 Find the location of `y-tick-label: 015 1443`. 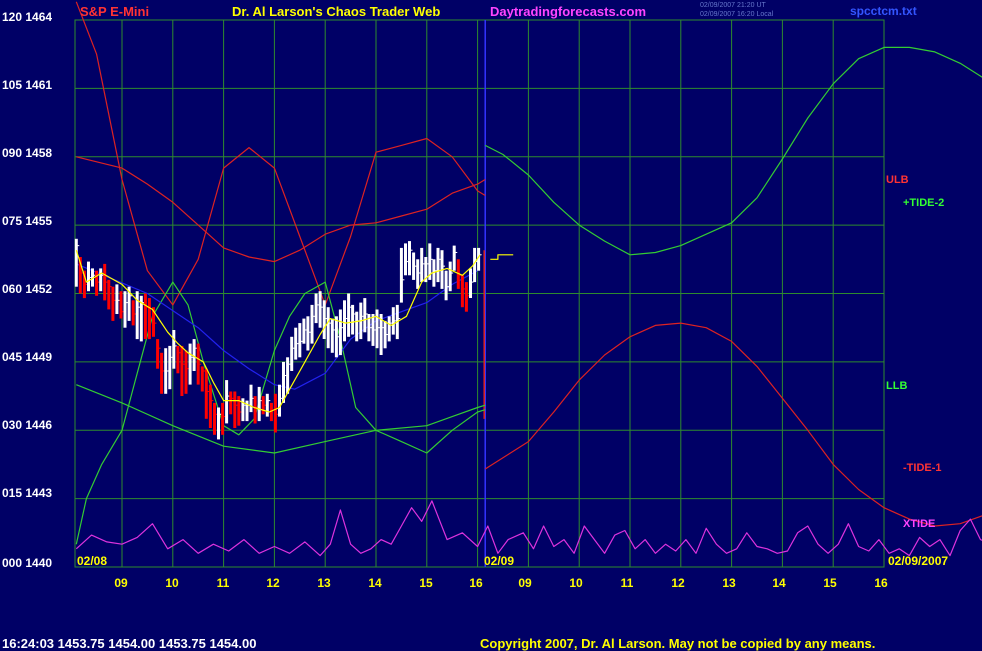

y-tick-label: 015 1443 is located at coordinates (27, 493).